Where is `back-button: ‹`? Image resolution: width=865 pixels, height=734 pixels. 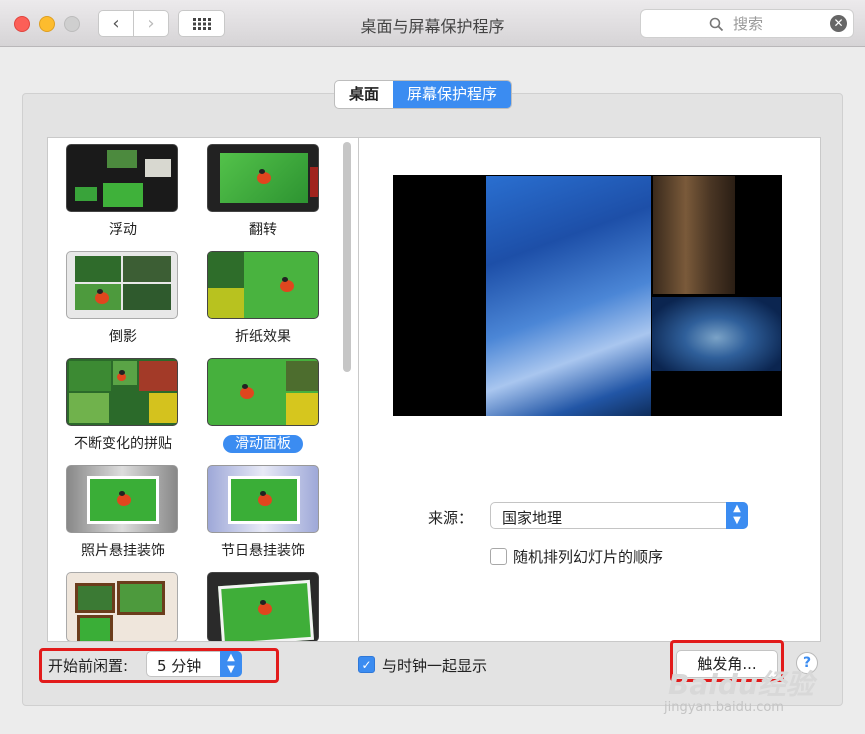
back-button: ‹ is located at coordinates (116, 23).